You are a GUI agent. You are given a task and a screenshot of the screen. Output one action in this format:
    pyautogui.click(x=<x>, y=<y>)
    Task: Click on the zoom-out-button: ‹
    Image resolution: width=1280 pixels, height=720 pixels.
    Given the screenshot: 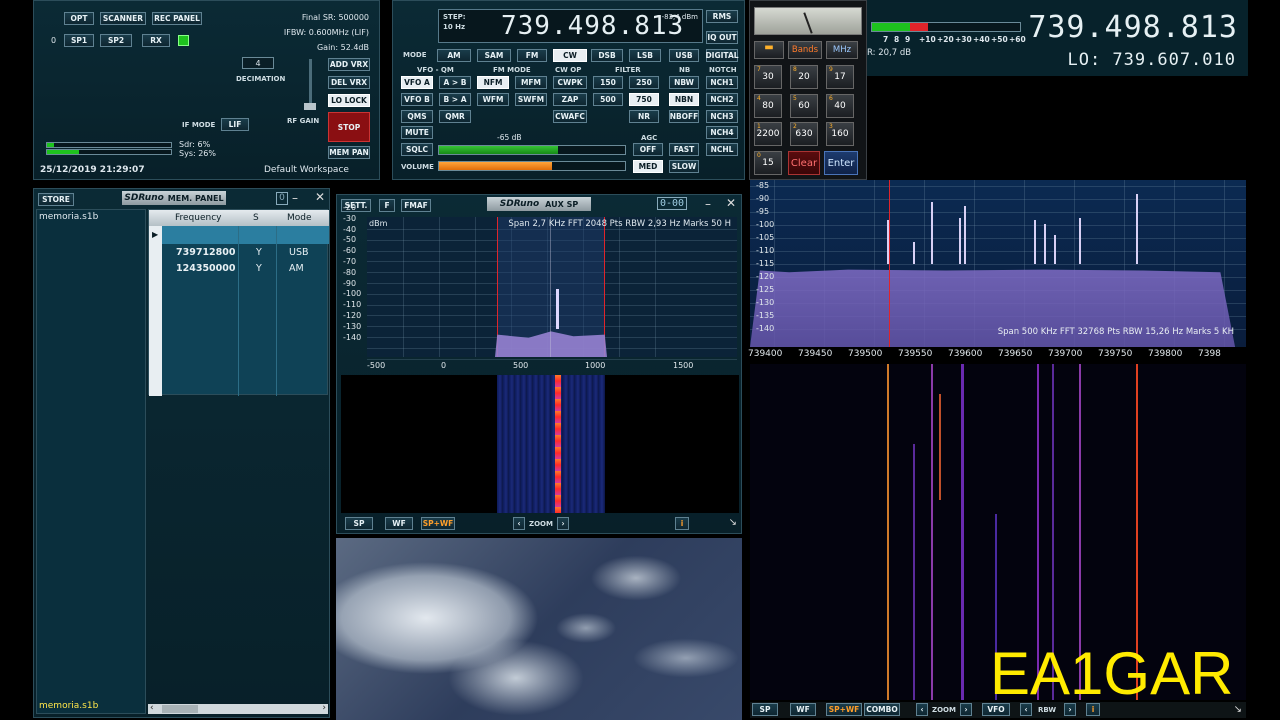 What is the action you would take?
    pyautogui.click(x=922, y=709)
    